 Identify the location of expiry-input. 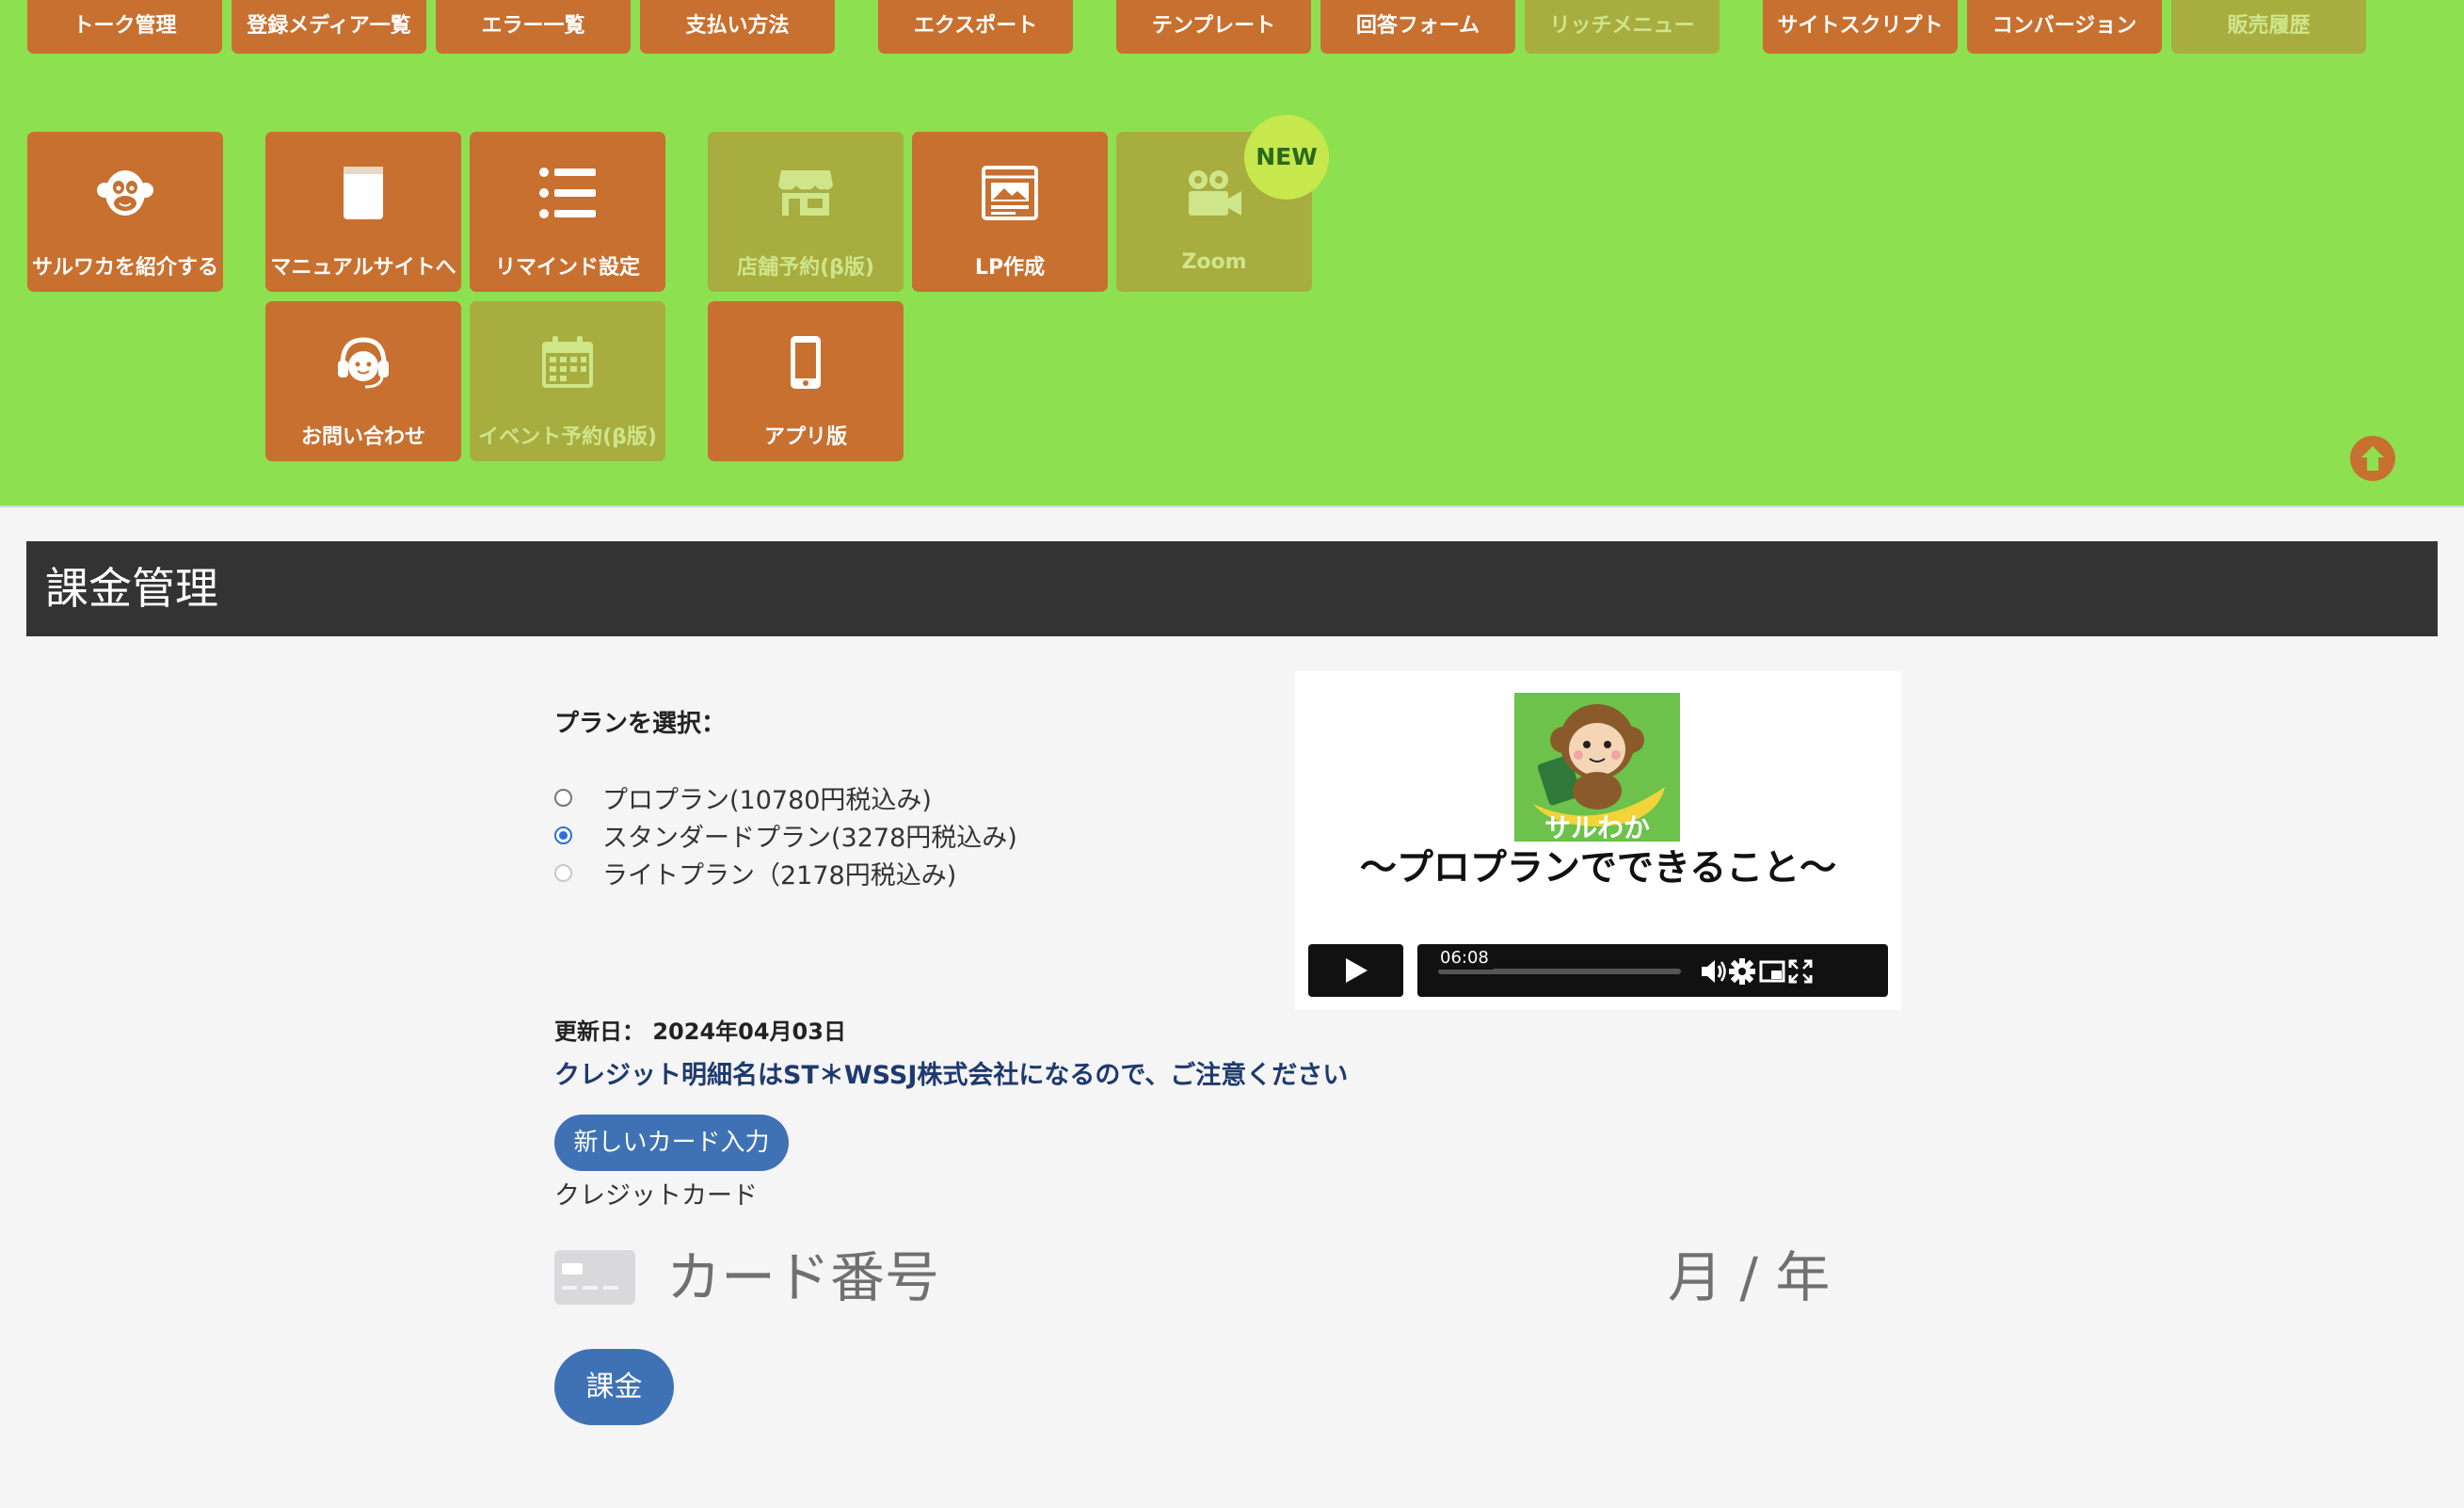
(1776, 1277).